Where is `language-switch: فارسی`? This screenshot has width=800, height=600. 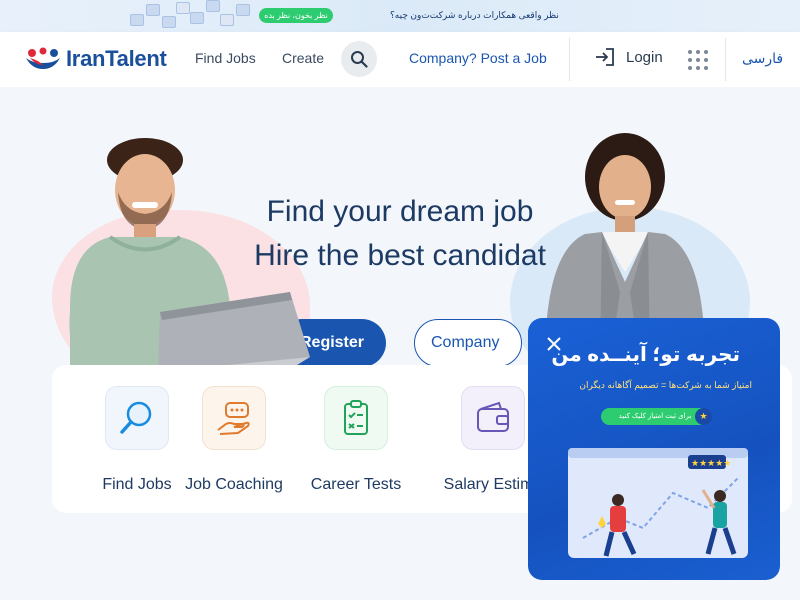
language-switch: فارسی is located at coordinates (762, 58).